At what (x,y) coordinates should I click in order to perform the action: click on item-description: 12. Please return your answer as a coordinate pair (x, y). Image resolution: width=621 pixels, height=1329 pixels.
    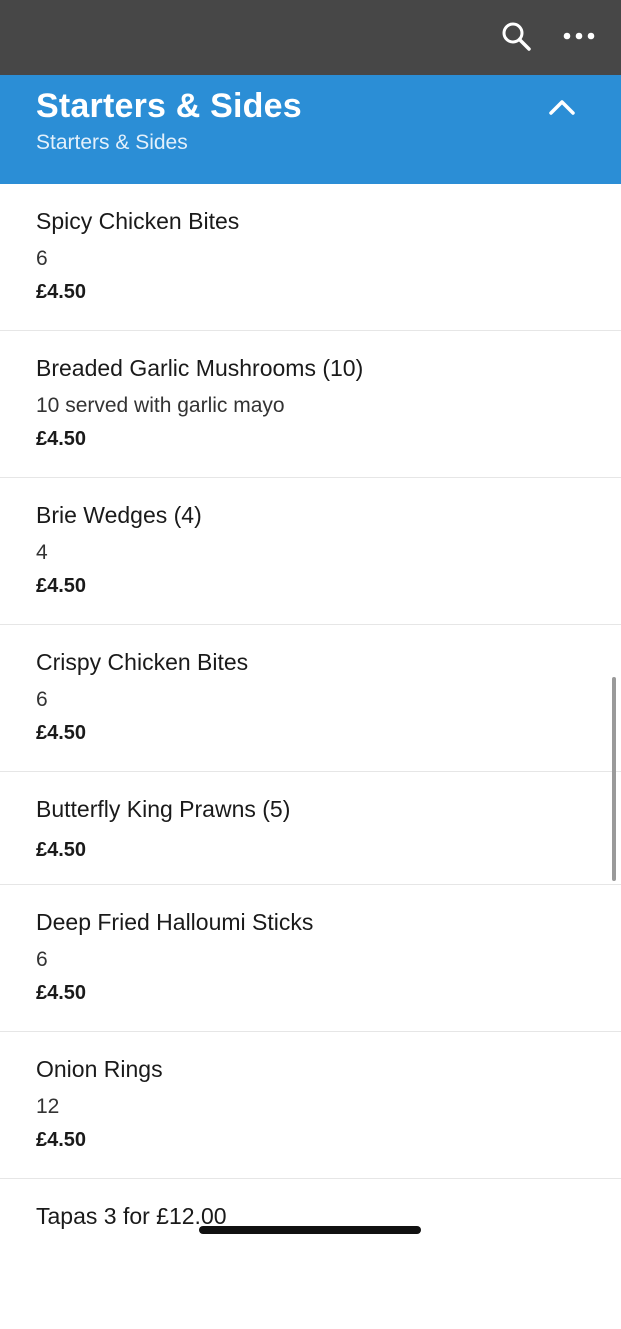
    Looking at the image, I should click on (48, 1106).